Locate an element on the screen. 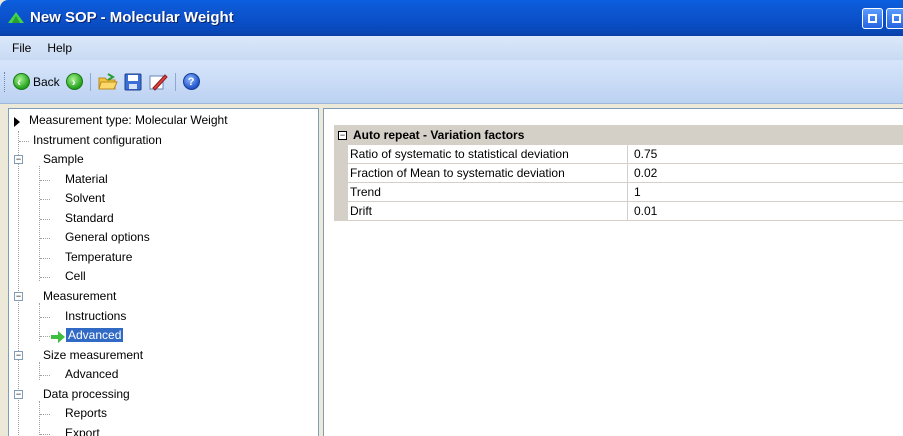 The height and width of the screenshot is (436, 903). tree-label: Measurement is located at coordinates (80, 296).